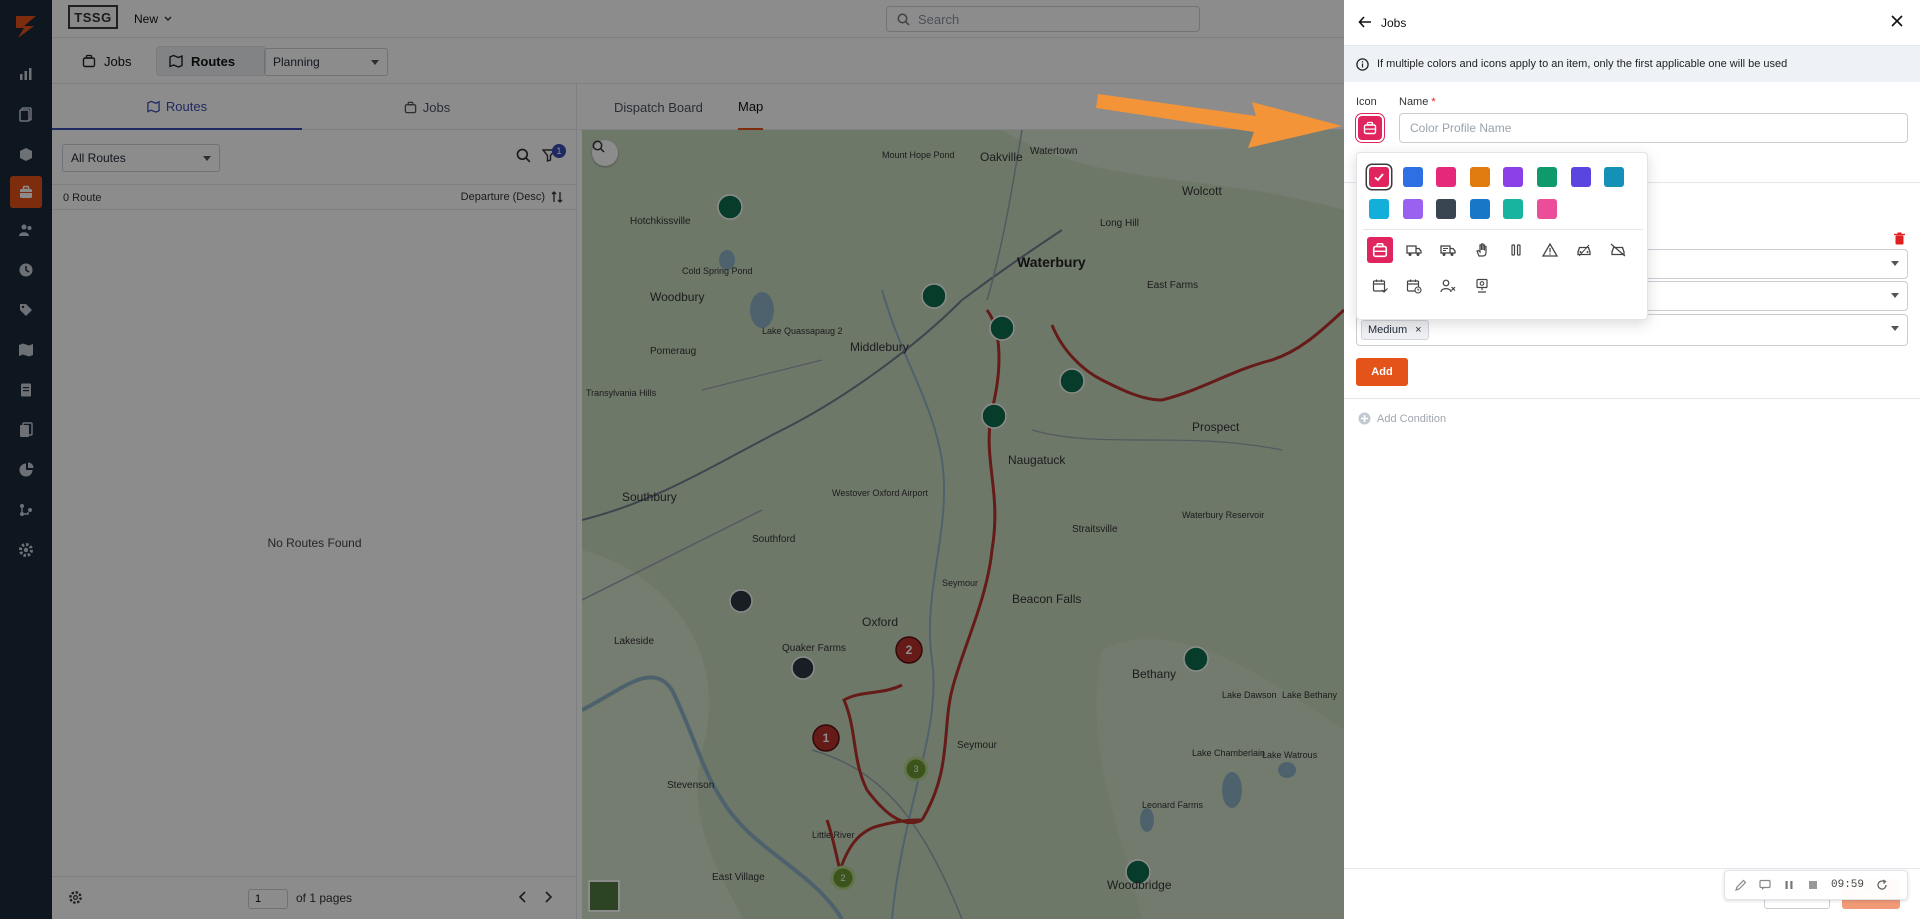 Image resolution: width=1920 pixels, height=919 pixels. What do you see at coordinates (1765, 885) in the screenshot?
I see `comment-icon` at bounding box center [1765, 885].